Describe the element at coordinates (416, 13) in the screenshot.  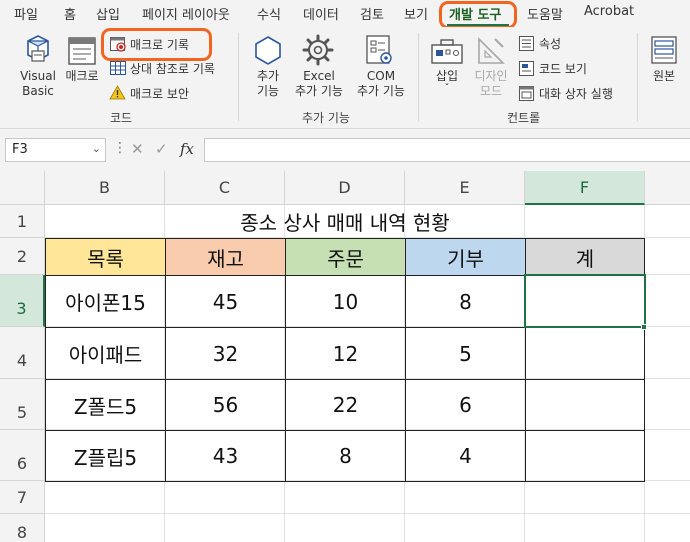
I see `menu-view: 보기` at that location.